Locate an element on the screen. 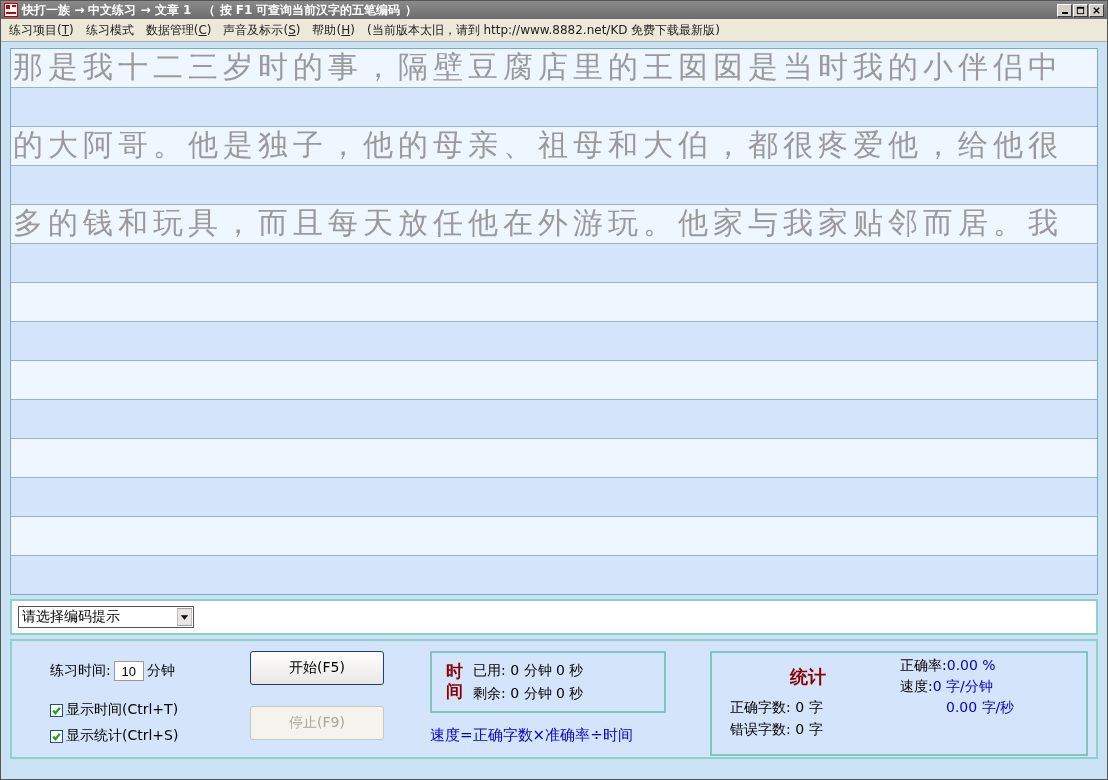  maximize-icon is located at coordinates (1080, 10).